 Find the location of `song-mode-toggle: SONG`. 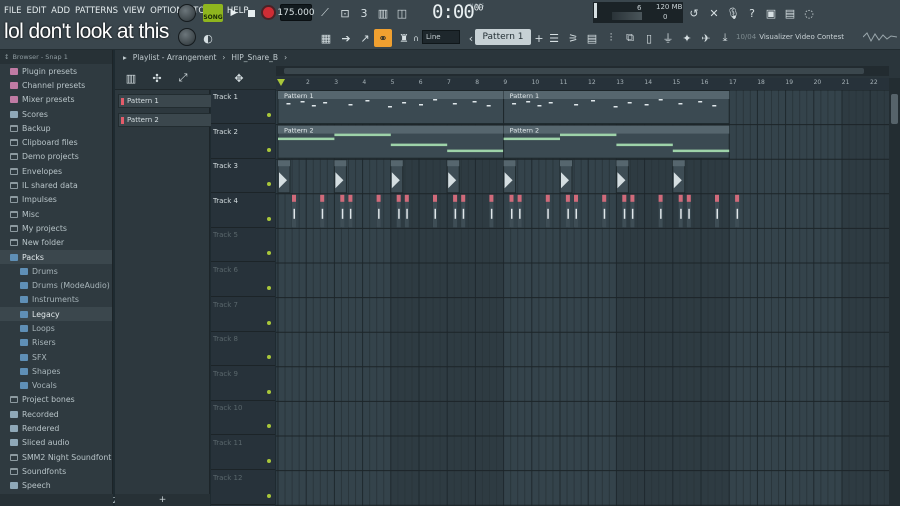

song-mode-toggle: SONG is located at coordinates (213, 13).